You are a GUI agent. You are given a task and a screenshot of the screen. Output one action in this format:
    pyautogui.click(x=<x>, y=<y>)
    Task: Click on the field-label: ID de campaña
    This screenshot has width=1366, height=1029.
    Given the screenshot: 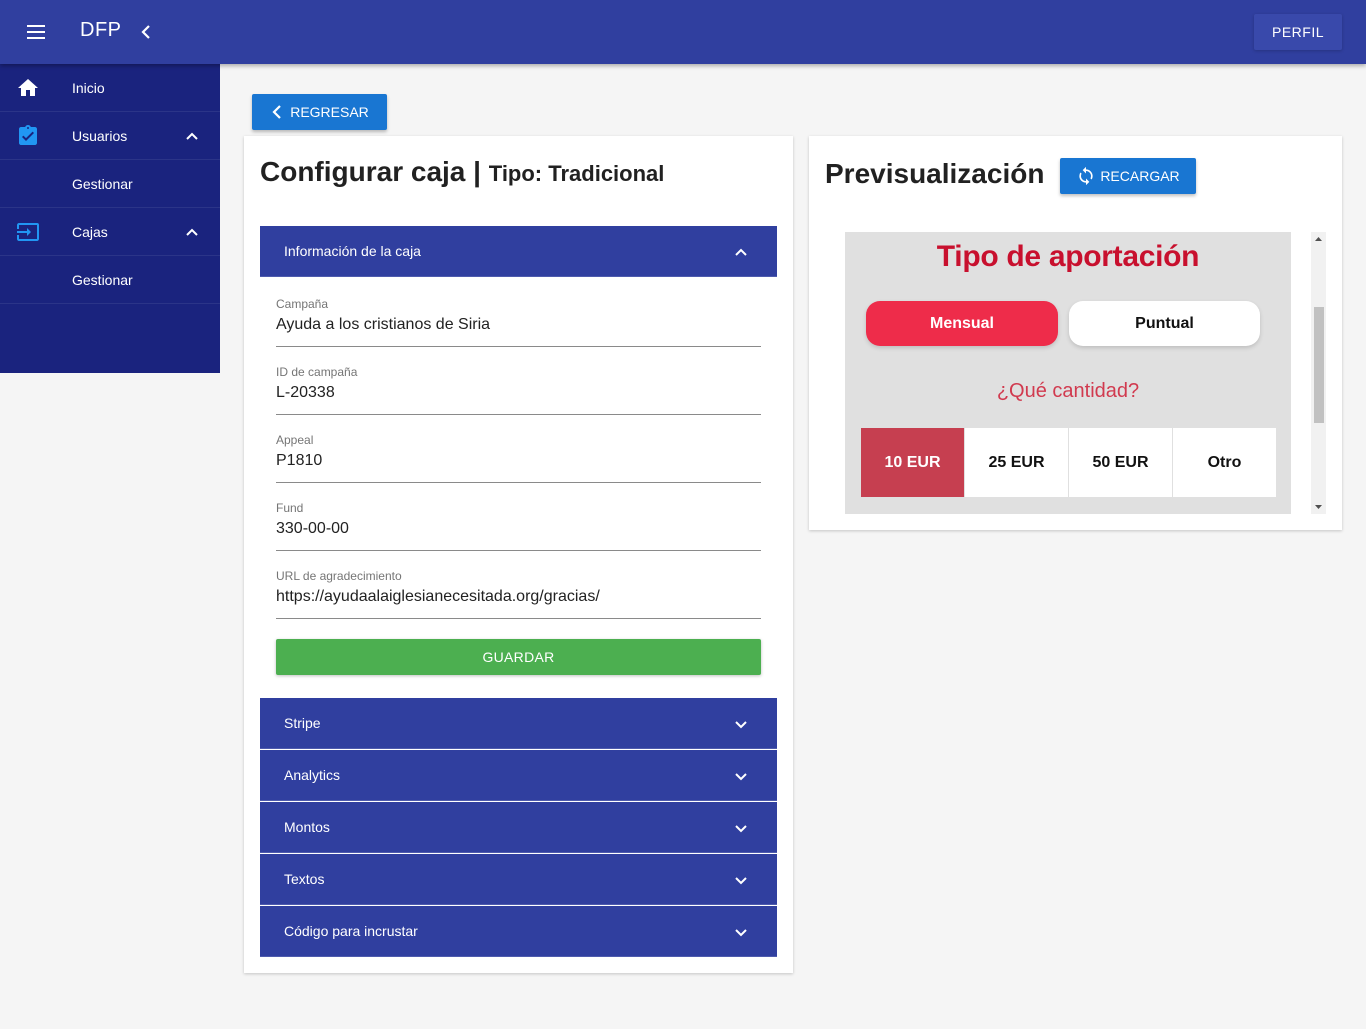 What is the action you would take?
    pyautogui.click(x=317, y=372)
    